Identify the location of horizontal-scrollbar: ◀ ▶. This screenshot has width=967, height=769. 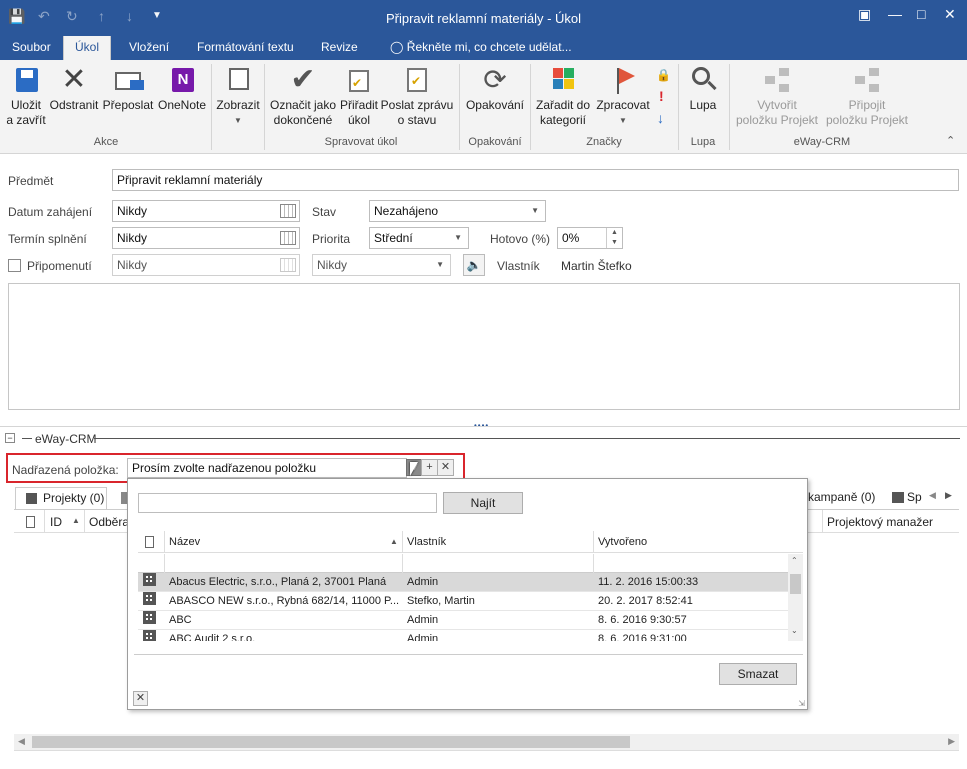
(486, 742).